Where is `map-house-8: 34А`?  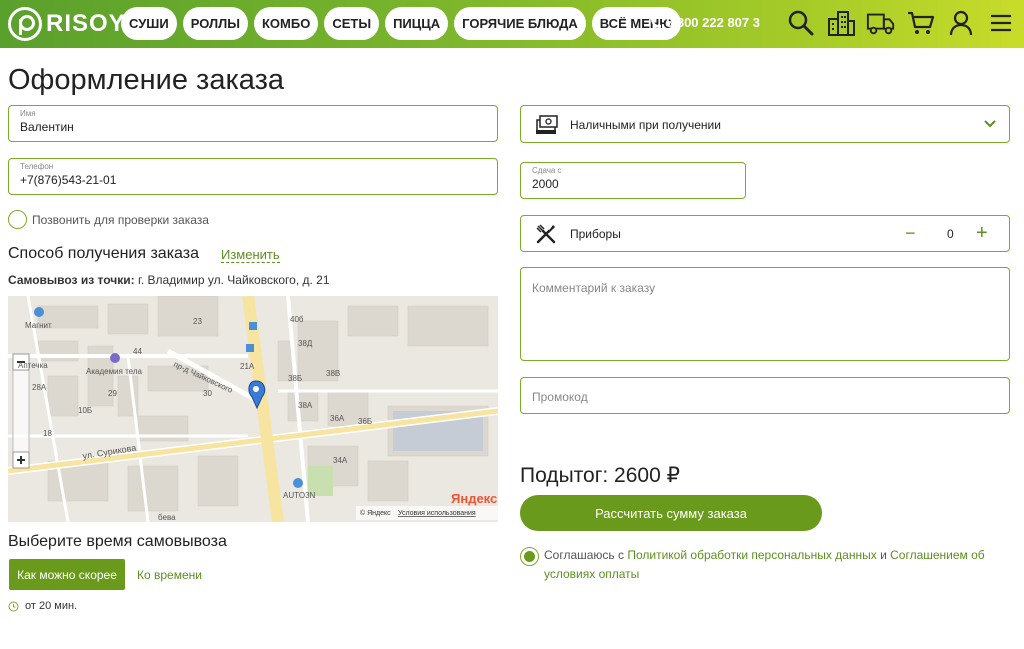 map-house-8: 34А is located at coordinates (340, 460).